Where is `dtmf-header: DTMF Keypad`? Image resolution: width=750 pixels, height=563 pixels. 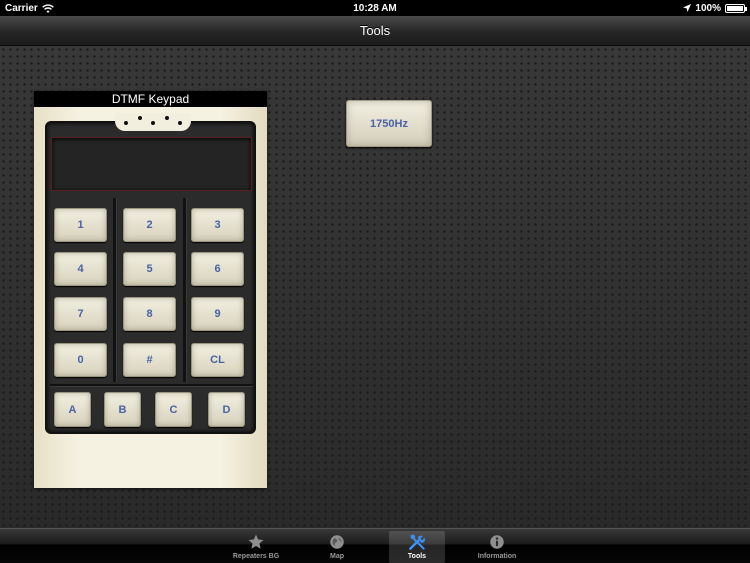
dtmf-header: DTMF Keypad is located at coordinates (150, 99).